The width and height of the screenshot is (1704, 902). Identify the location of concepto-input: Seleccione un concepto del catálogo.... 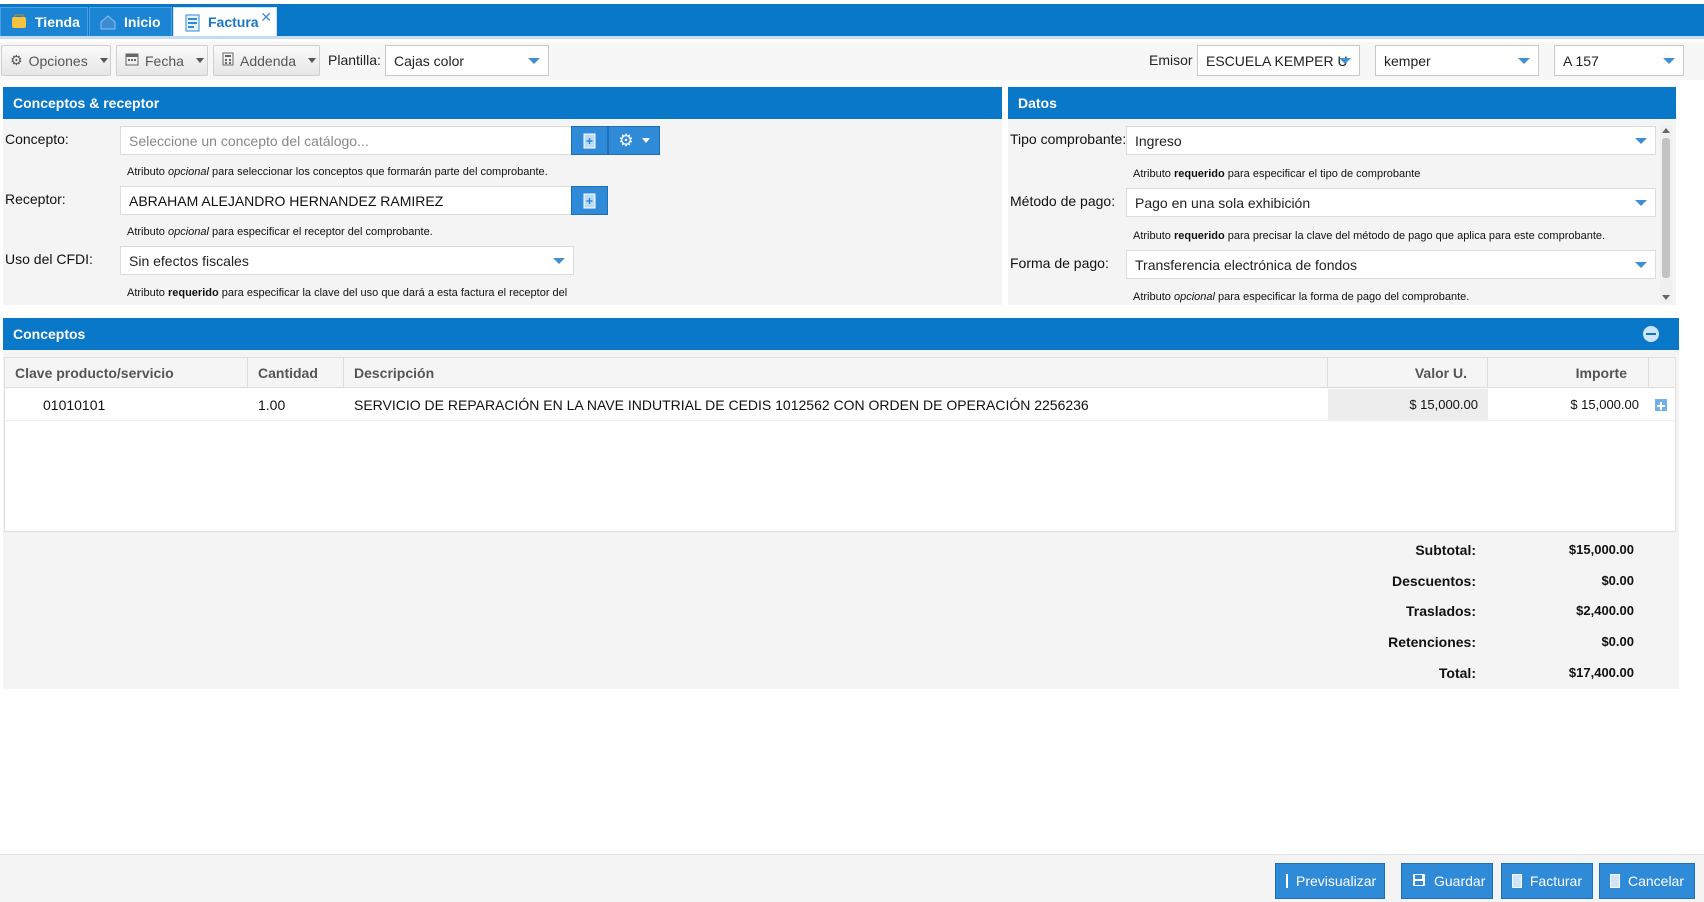
(347, 140).